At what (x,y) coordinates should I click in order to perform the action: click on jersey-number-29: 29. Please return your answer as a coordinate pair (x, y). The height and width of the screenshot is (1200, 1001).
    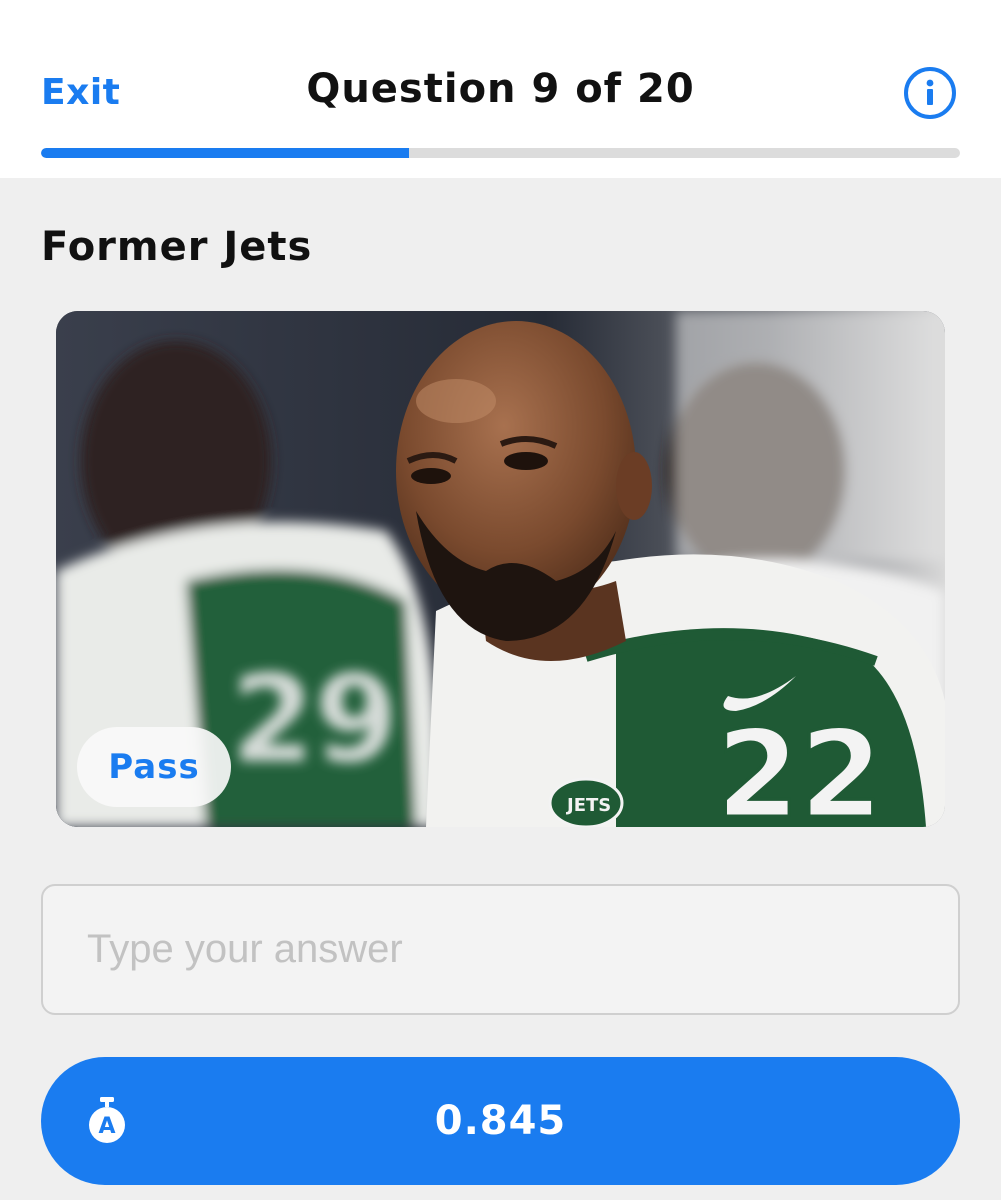
    Looking at the image, I should click on (314, 720).